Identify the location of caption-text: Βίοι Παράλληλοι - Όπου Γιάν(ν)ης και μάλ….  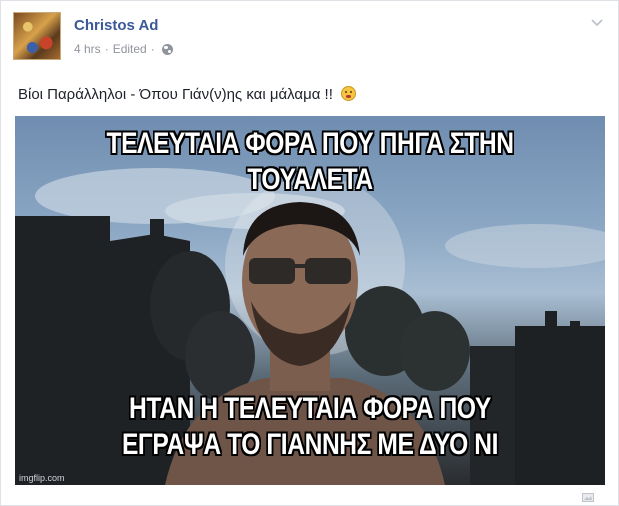
(175, 94).